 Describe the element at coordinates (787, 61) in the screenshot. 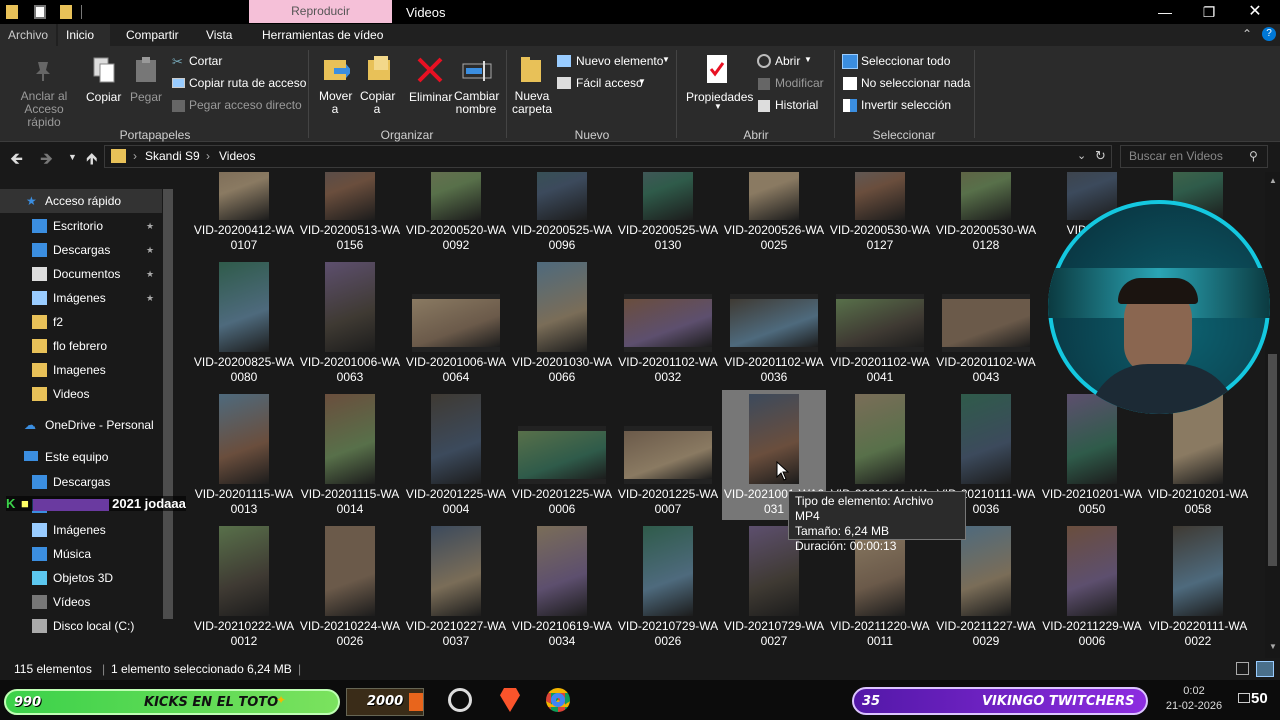

I see `abrir-button: Abrir` at that location.